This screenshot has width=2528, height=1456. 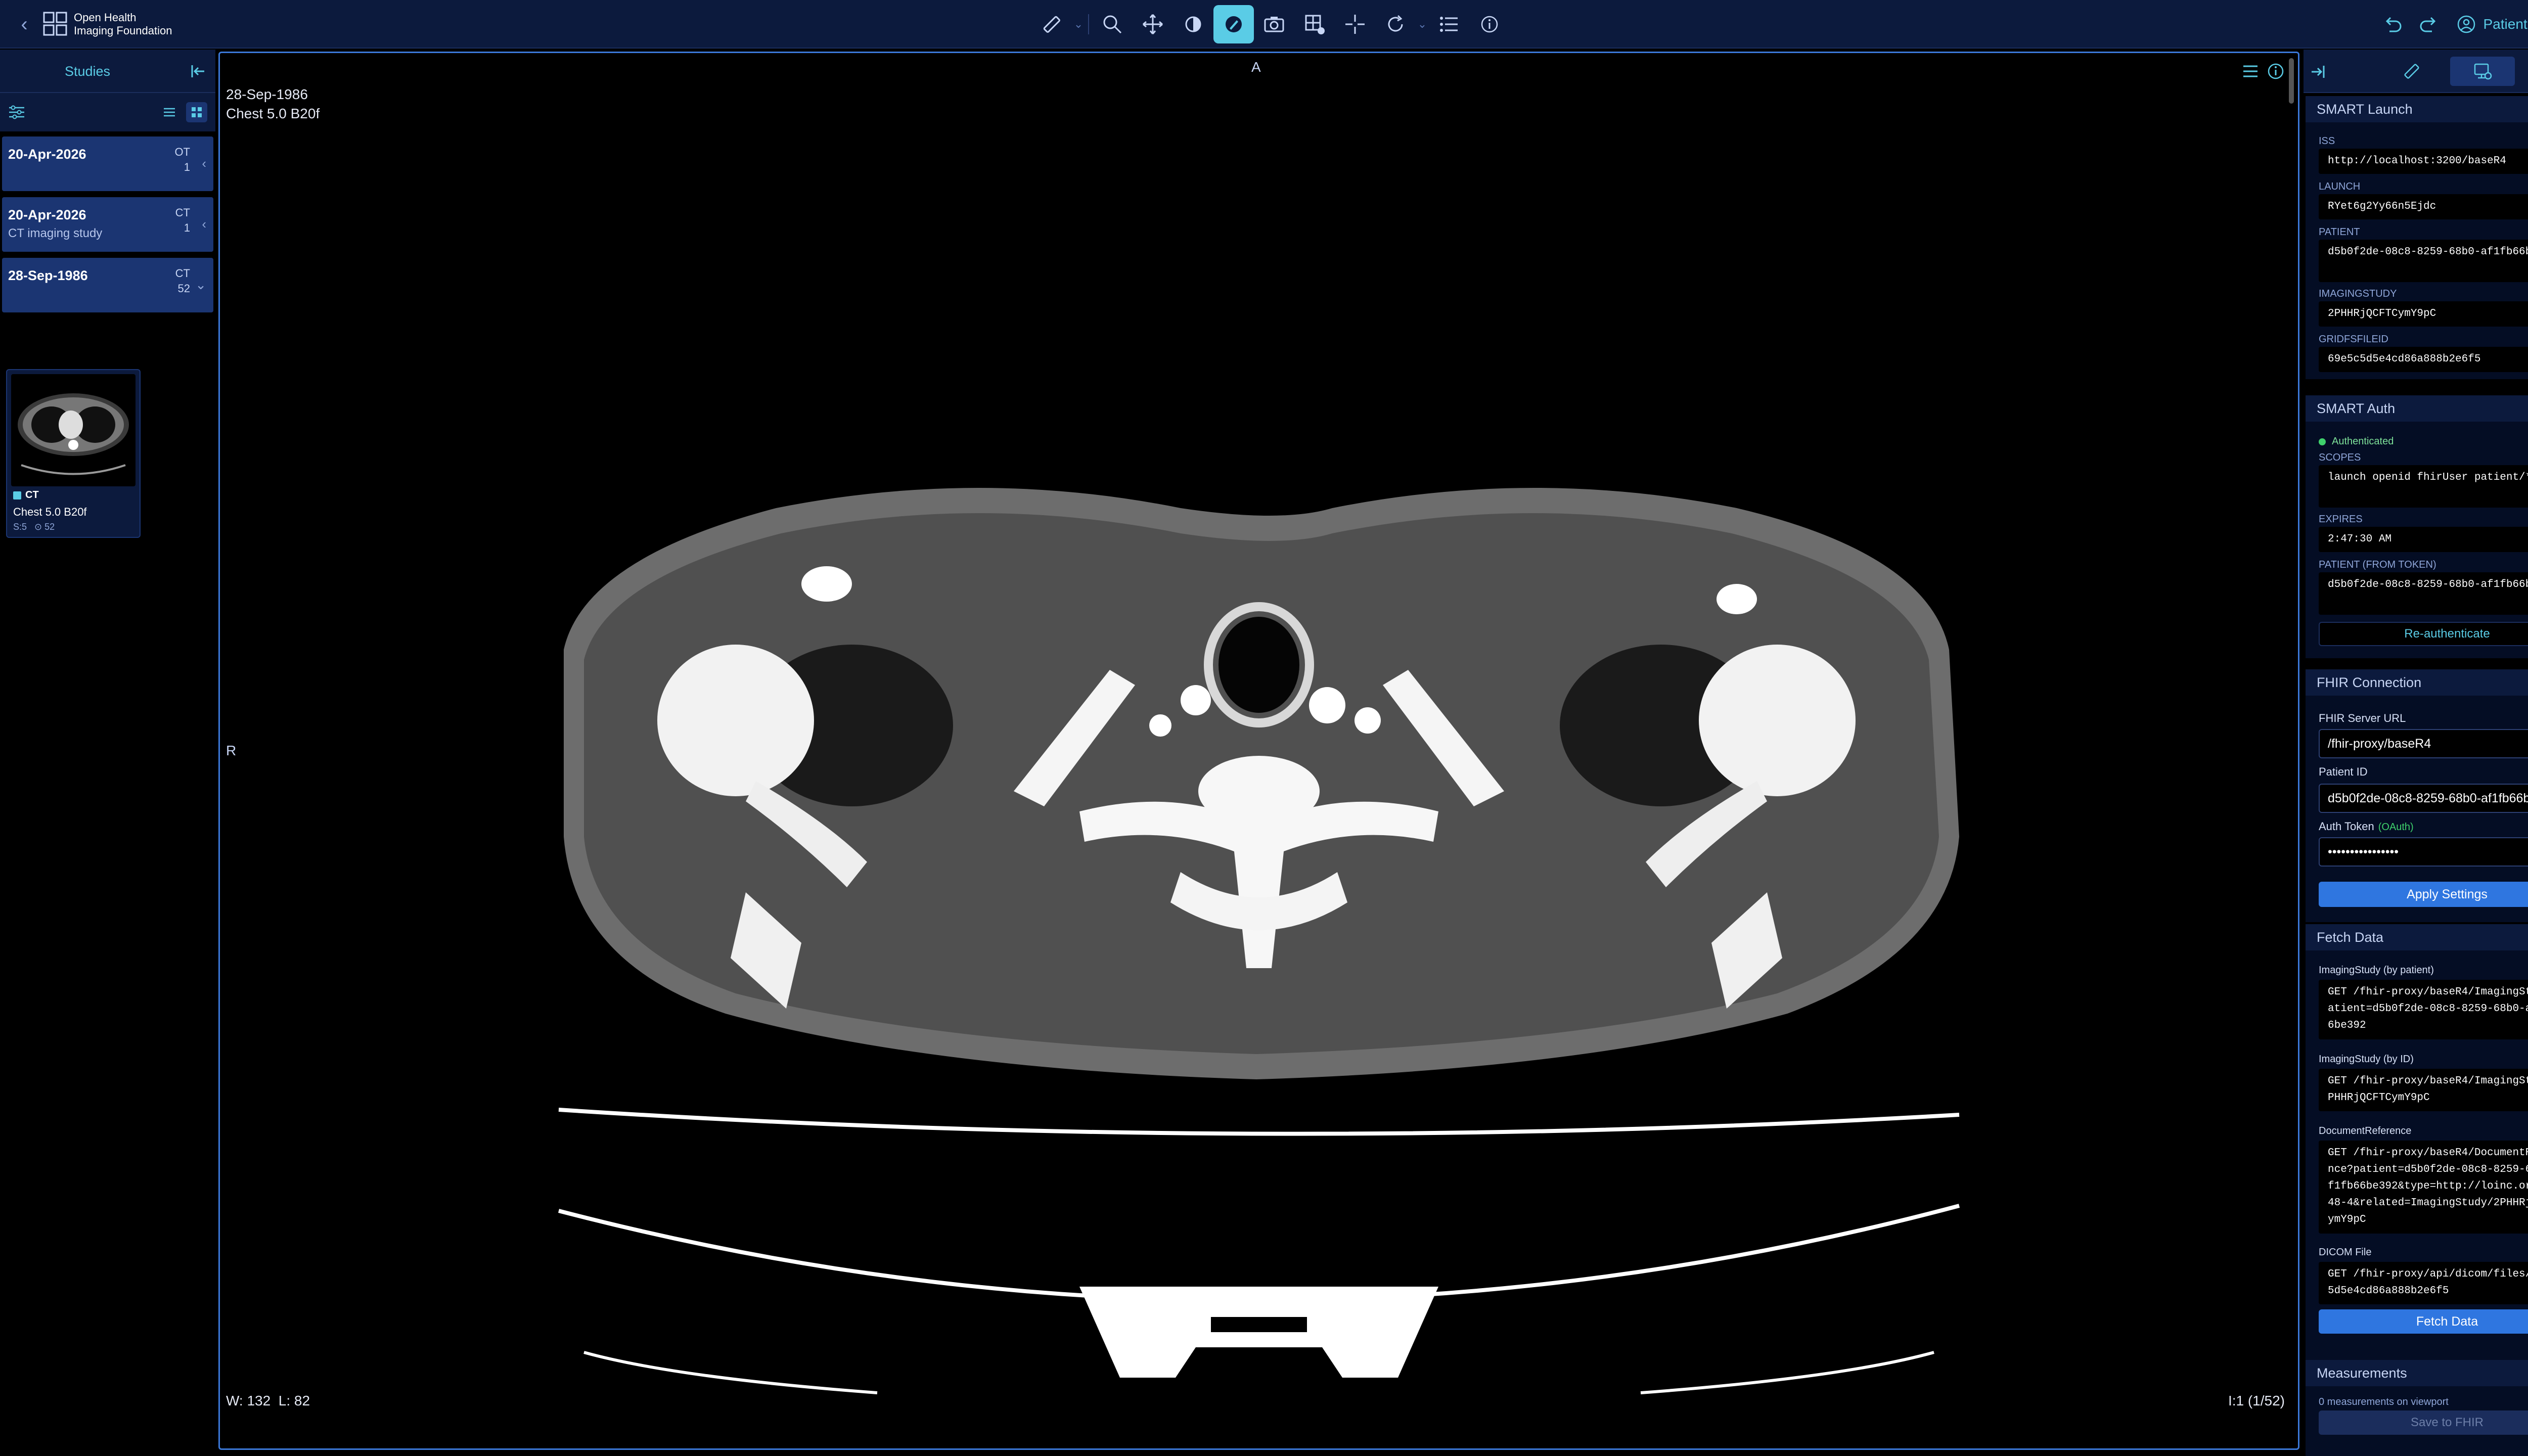 I want to click on study-item-active: 28-Sep-1986 CT 52 ⌄, so click(x=108, y=285).